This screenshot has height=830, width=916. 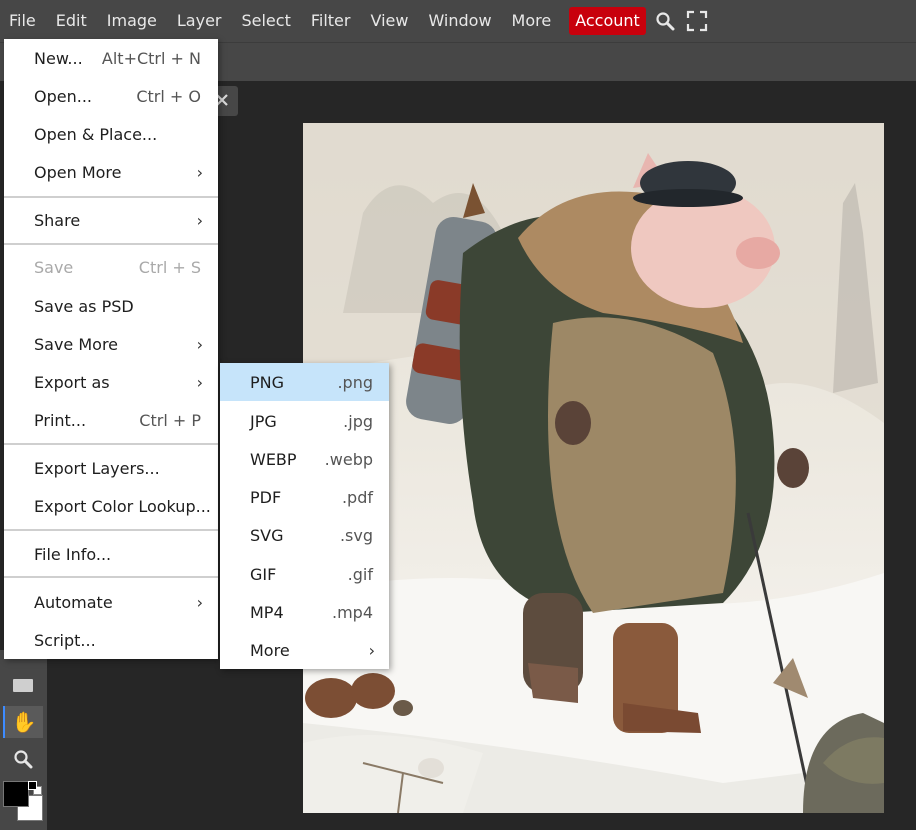 I want to click on shortcut-label: Ctrl + O, so click(x=168, y=96).